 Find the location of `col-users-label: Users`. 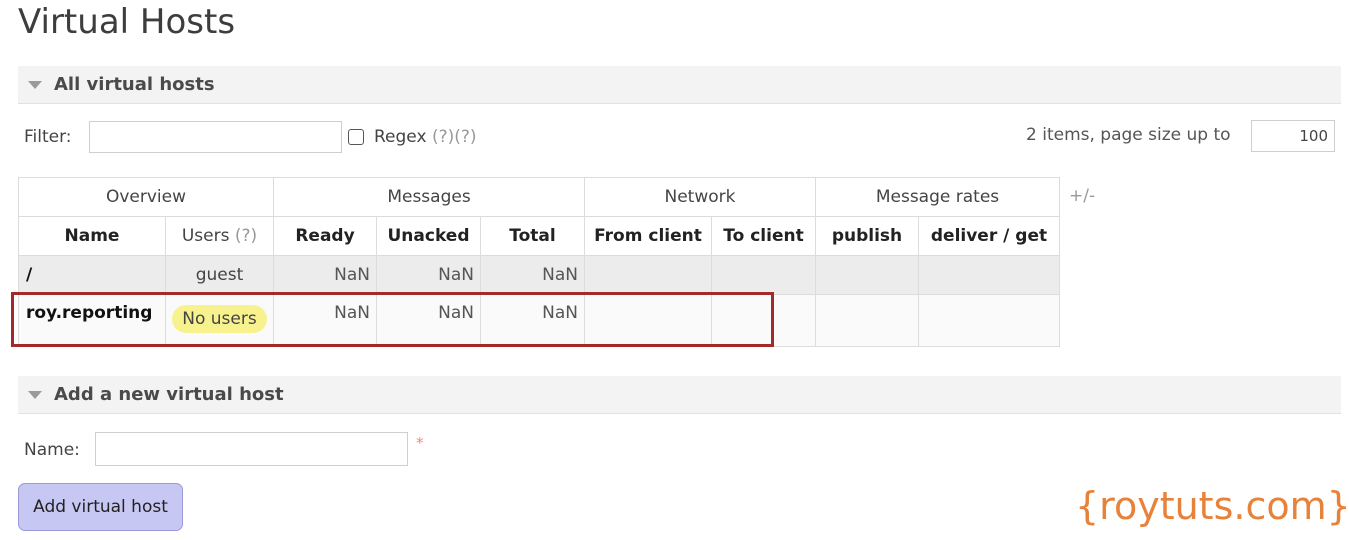

col-users-label: Users is located at coordinates (205, 236).